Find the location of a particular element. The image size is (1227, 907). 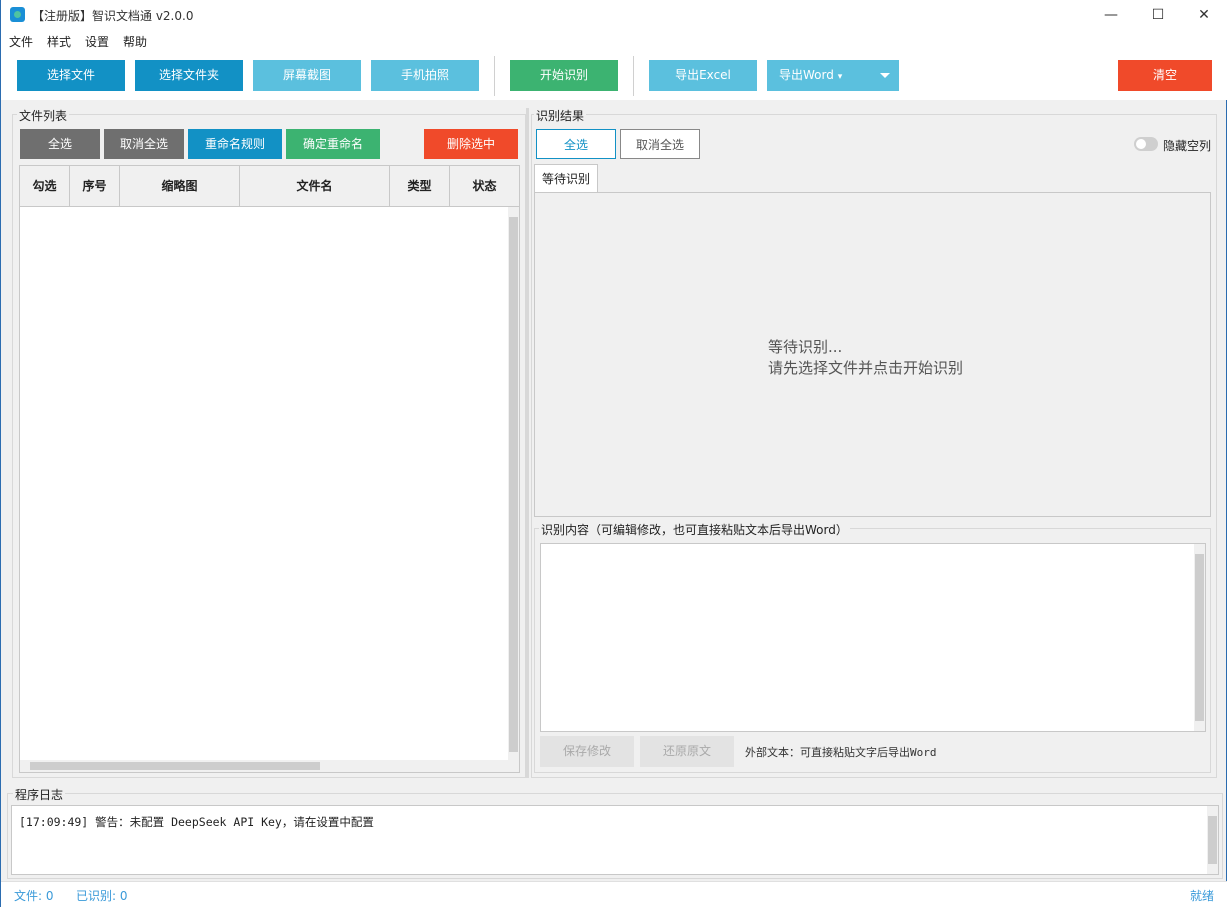

deselect-all-results-button: 取消全选 is located at coordinates (660, 144).